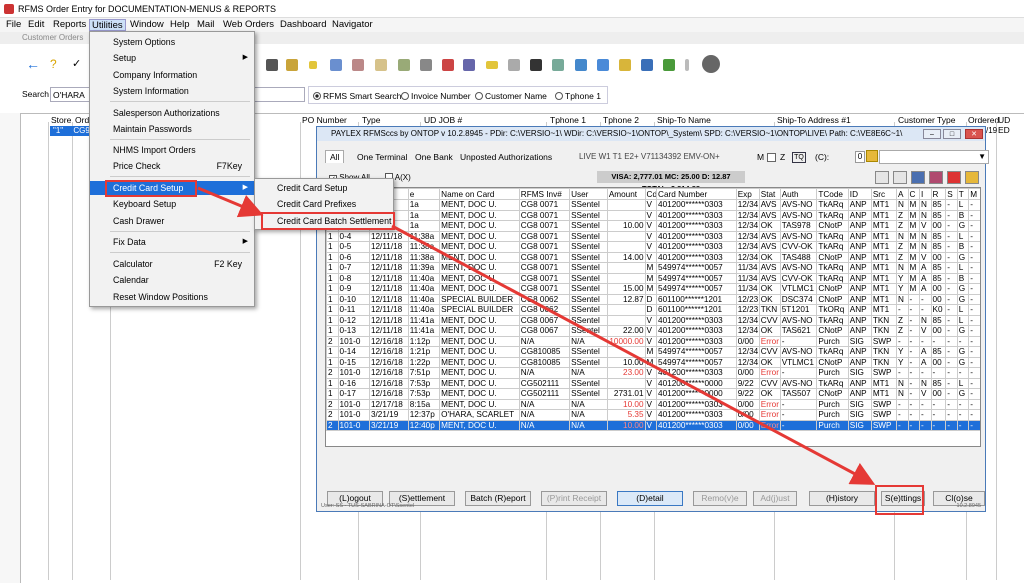 The height and width of the screenshot is (586, 1024). Describe the element at coordinates (775, 498) in the screenshot. I see `adjust-button: Ad(j)ust` at that location.